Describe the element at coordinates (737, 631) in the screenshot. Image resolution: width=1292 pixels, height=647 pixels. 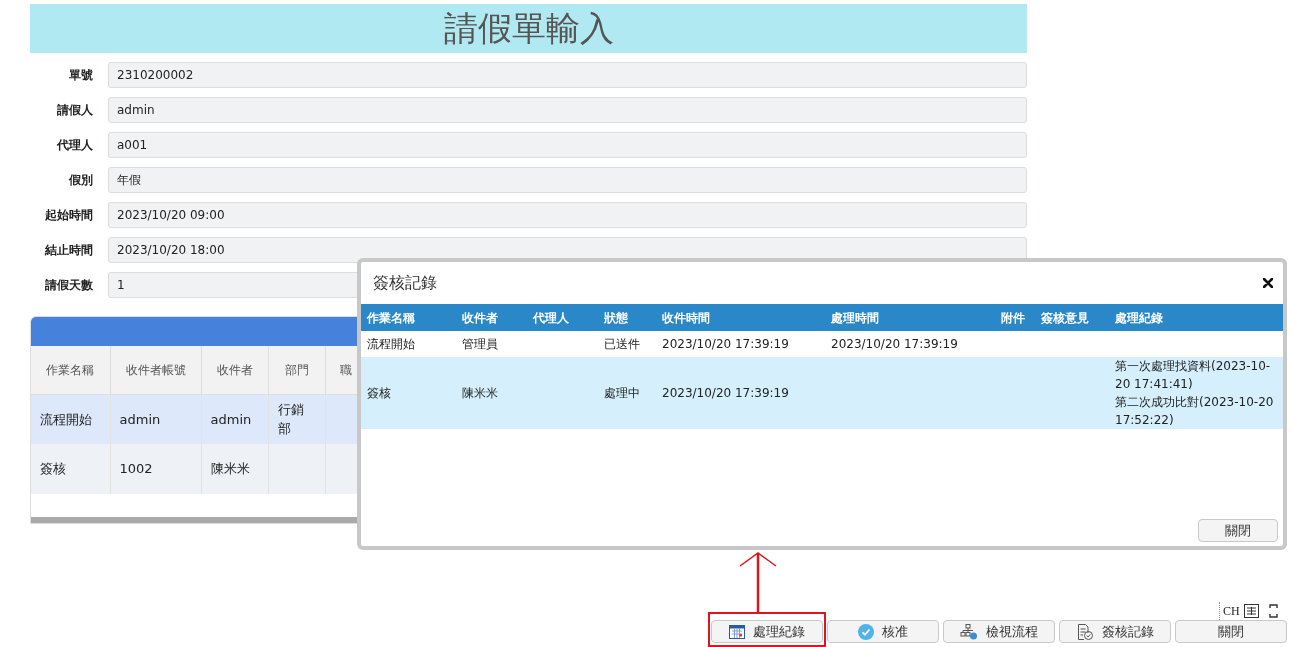
I see `calendar-icon` at that location.